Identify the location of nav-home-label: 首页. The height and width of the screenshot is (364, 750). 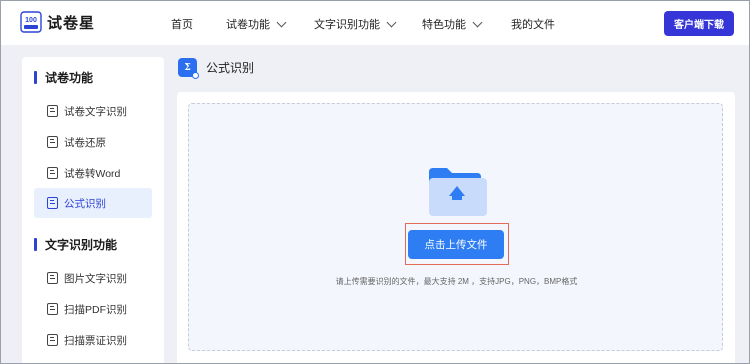
(182, 25).